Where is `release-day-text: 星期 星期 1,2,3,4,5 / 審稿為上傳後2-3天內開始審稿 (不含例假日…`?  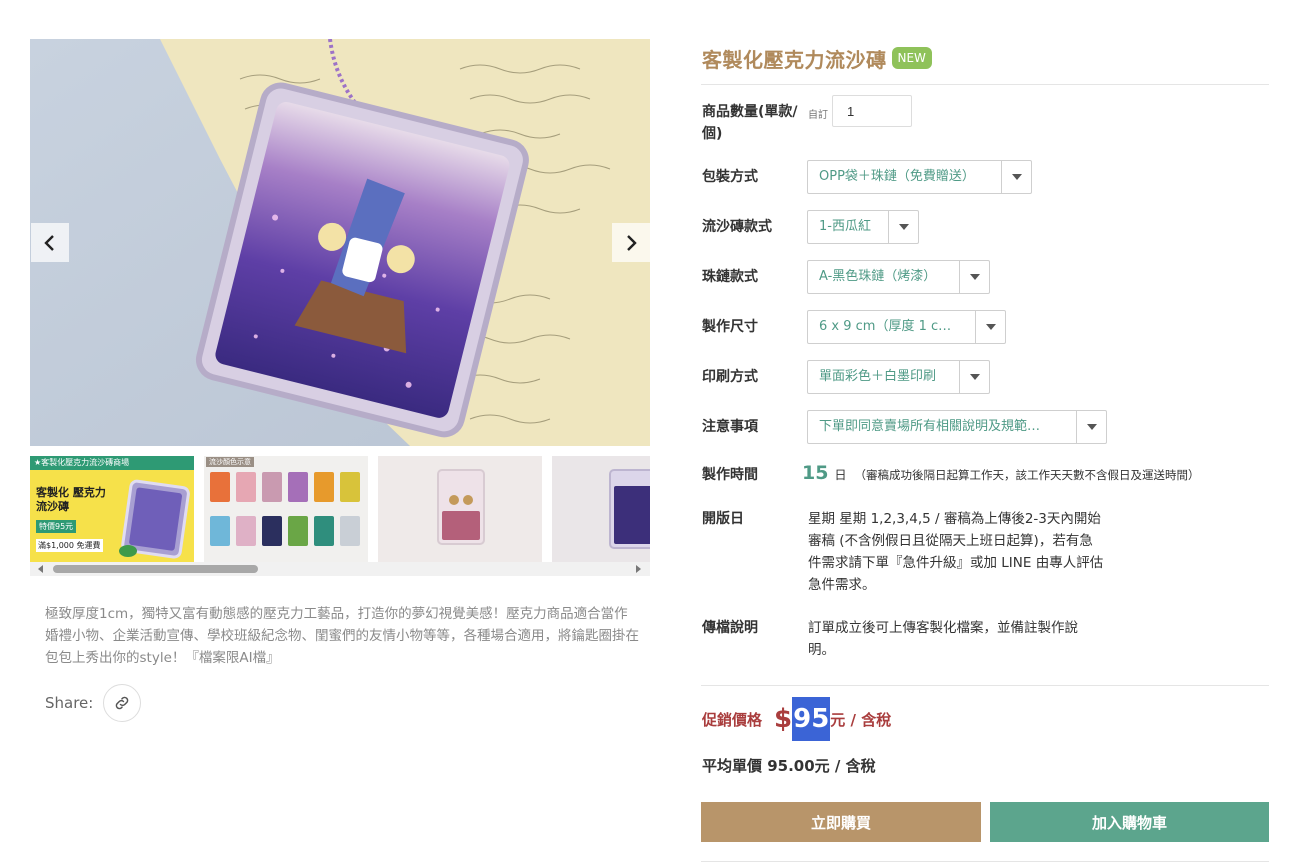
release-day-text: 星期 星期 1,2,3,4,5 / 審稿為上傳後2-3天內開始審稿 (不含例假日… is located at coordinates (956, 552).